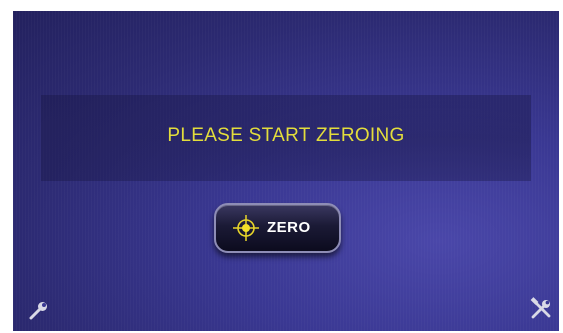 This screenshot has width=563, height=333. I want to click on wrench-icon, so click(39, 310).